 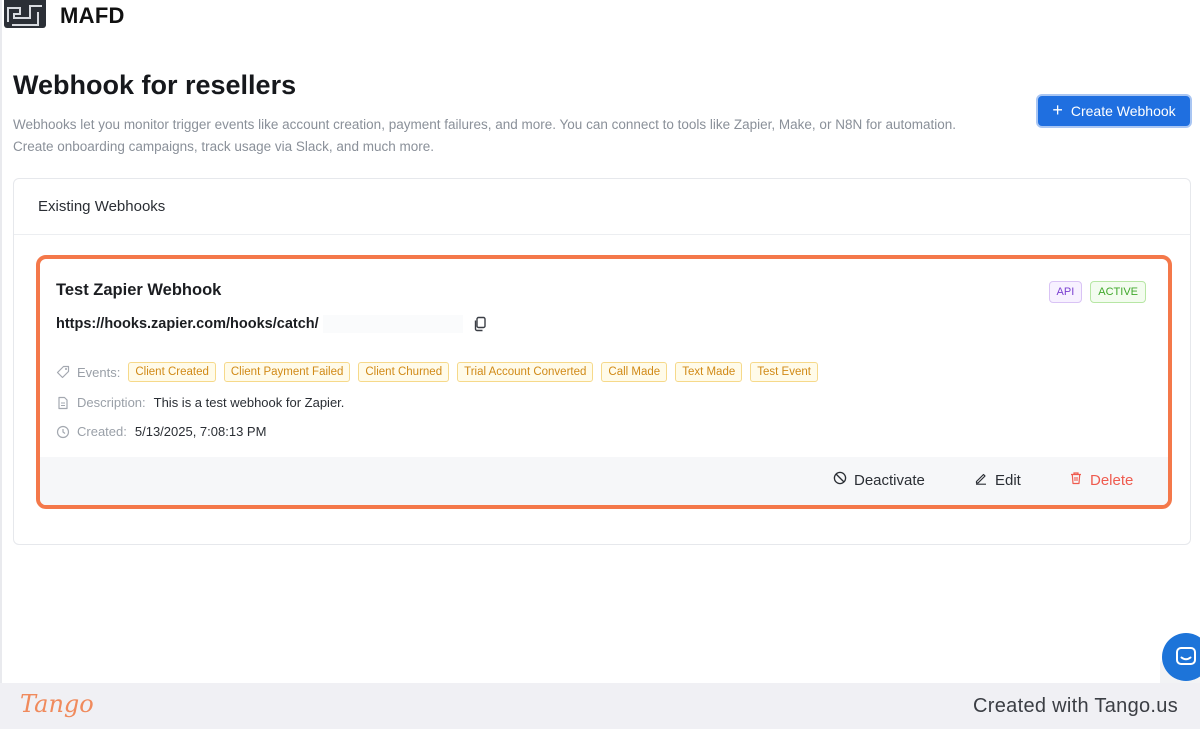 I want to click on create-webhook-button: + Create Webhook, so click(x=1114, y=111).